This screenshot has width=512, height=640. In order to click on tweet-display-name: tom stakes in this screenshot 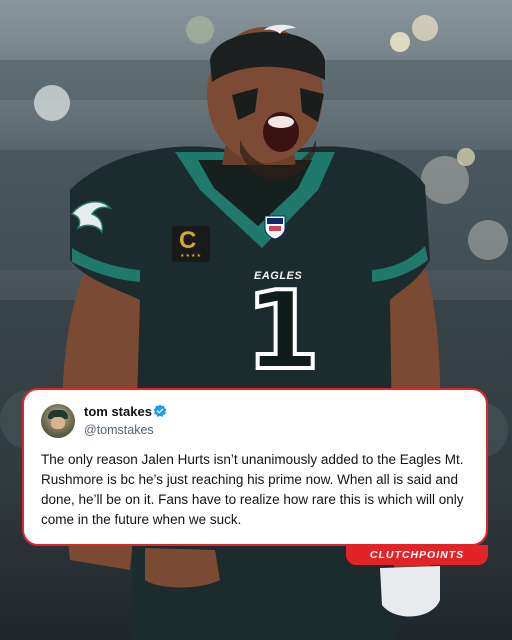, I will do `click(118, 411)`.